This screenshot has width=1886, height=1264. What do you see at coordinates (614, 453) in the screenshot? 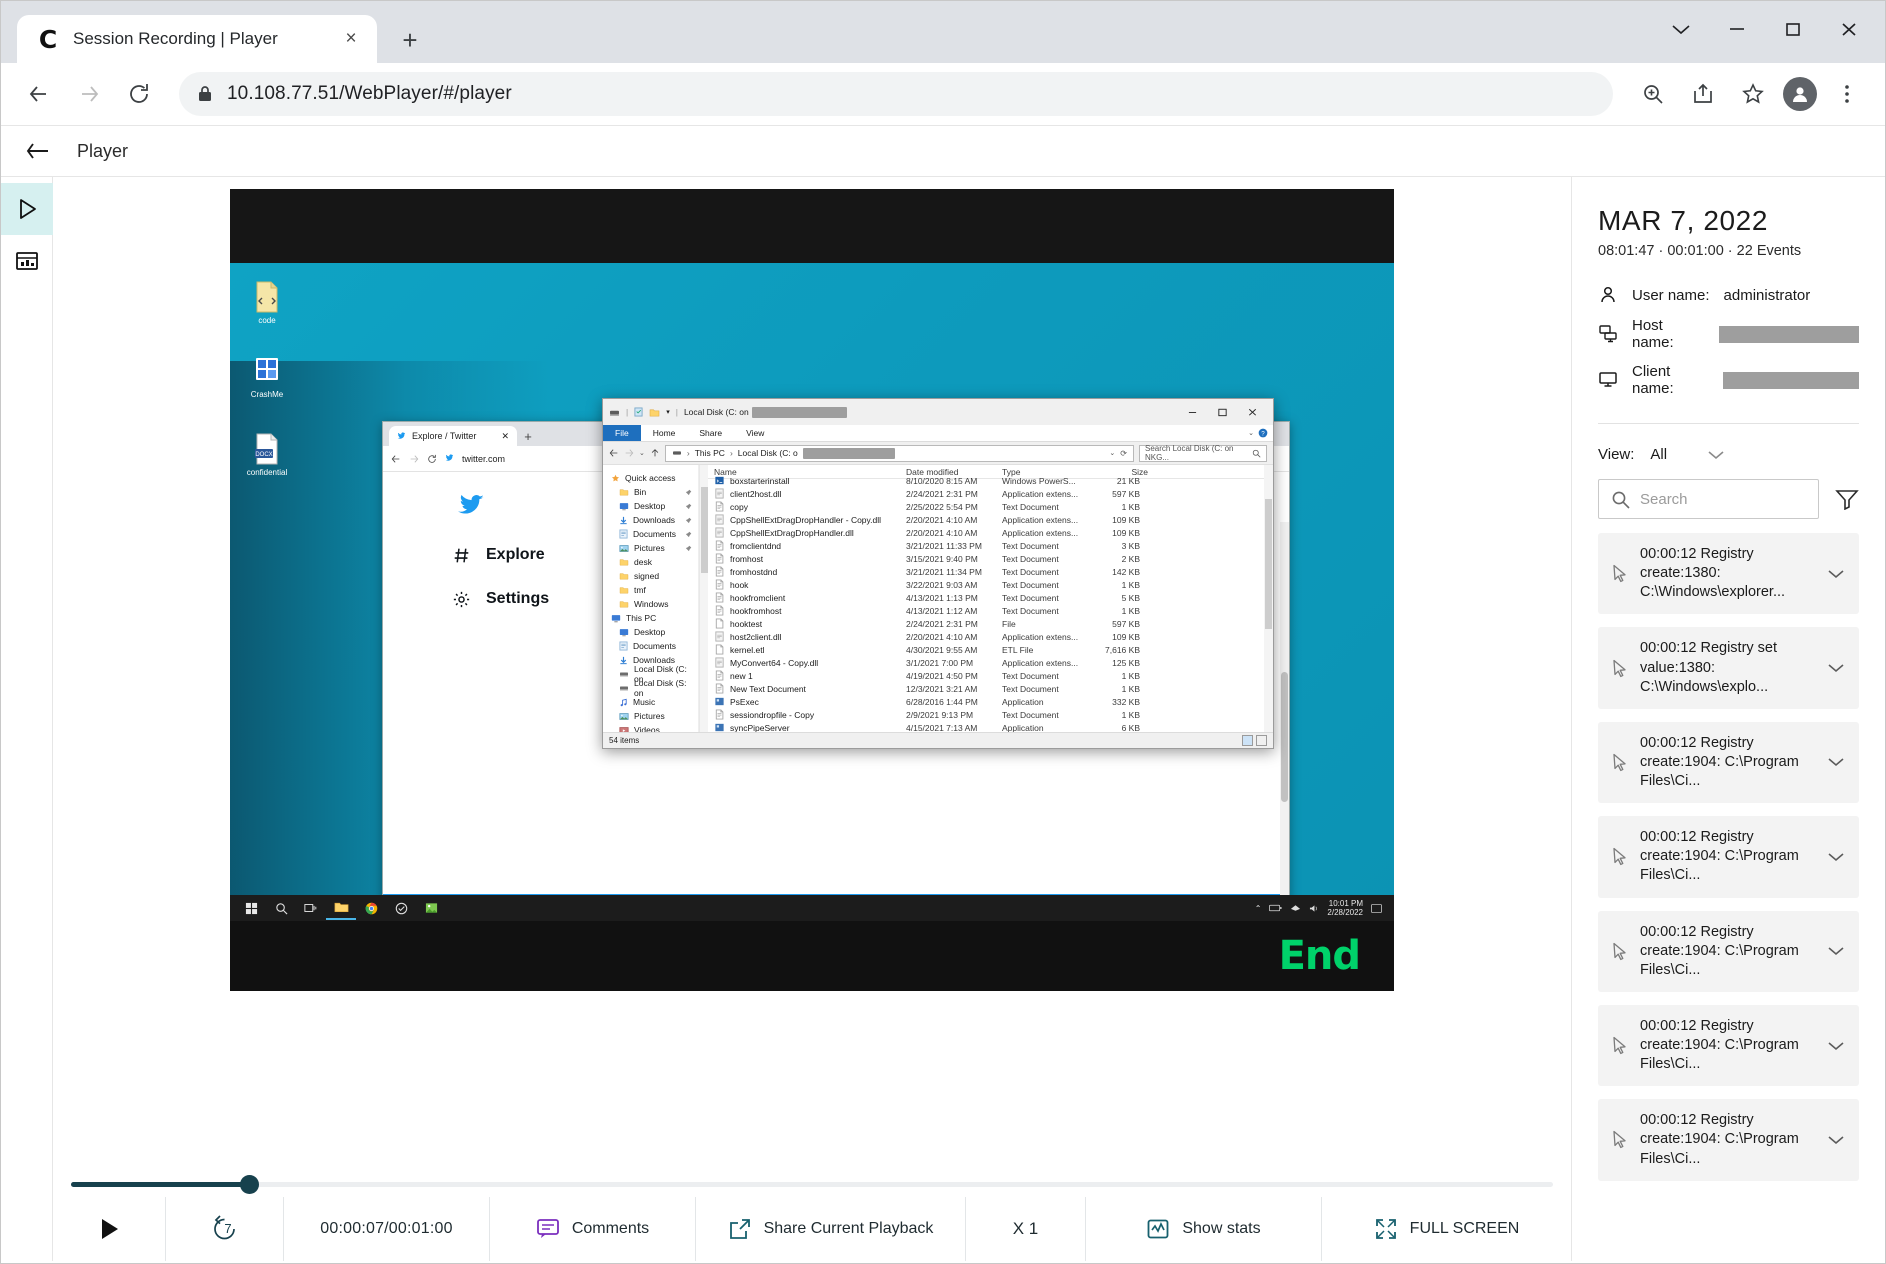
I see `explorer-back-icon` at bounding box center [614, 453].